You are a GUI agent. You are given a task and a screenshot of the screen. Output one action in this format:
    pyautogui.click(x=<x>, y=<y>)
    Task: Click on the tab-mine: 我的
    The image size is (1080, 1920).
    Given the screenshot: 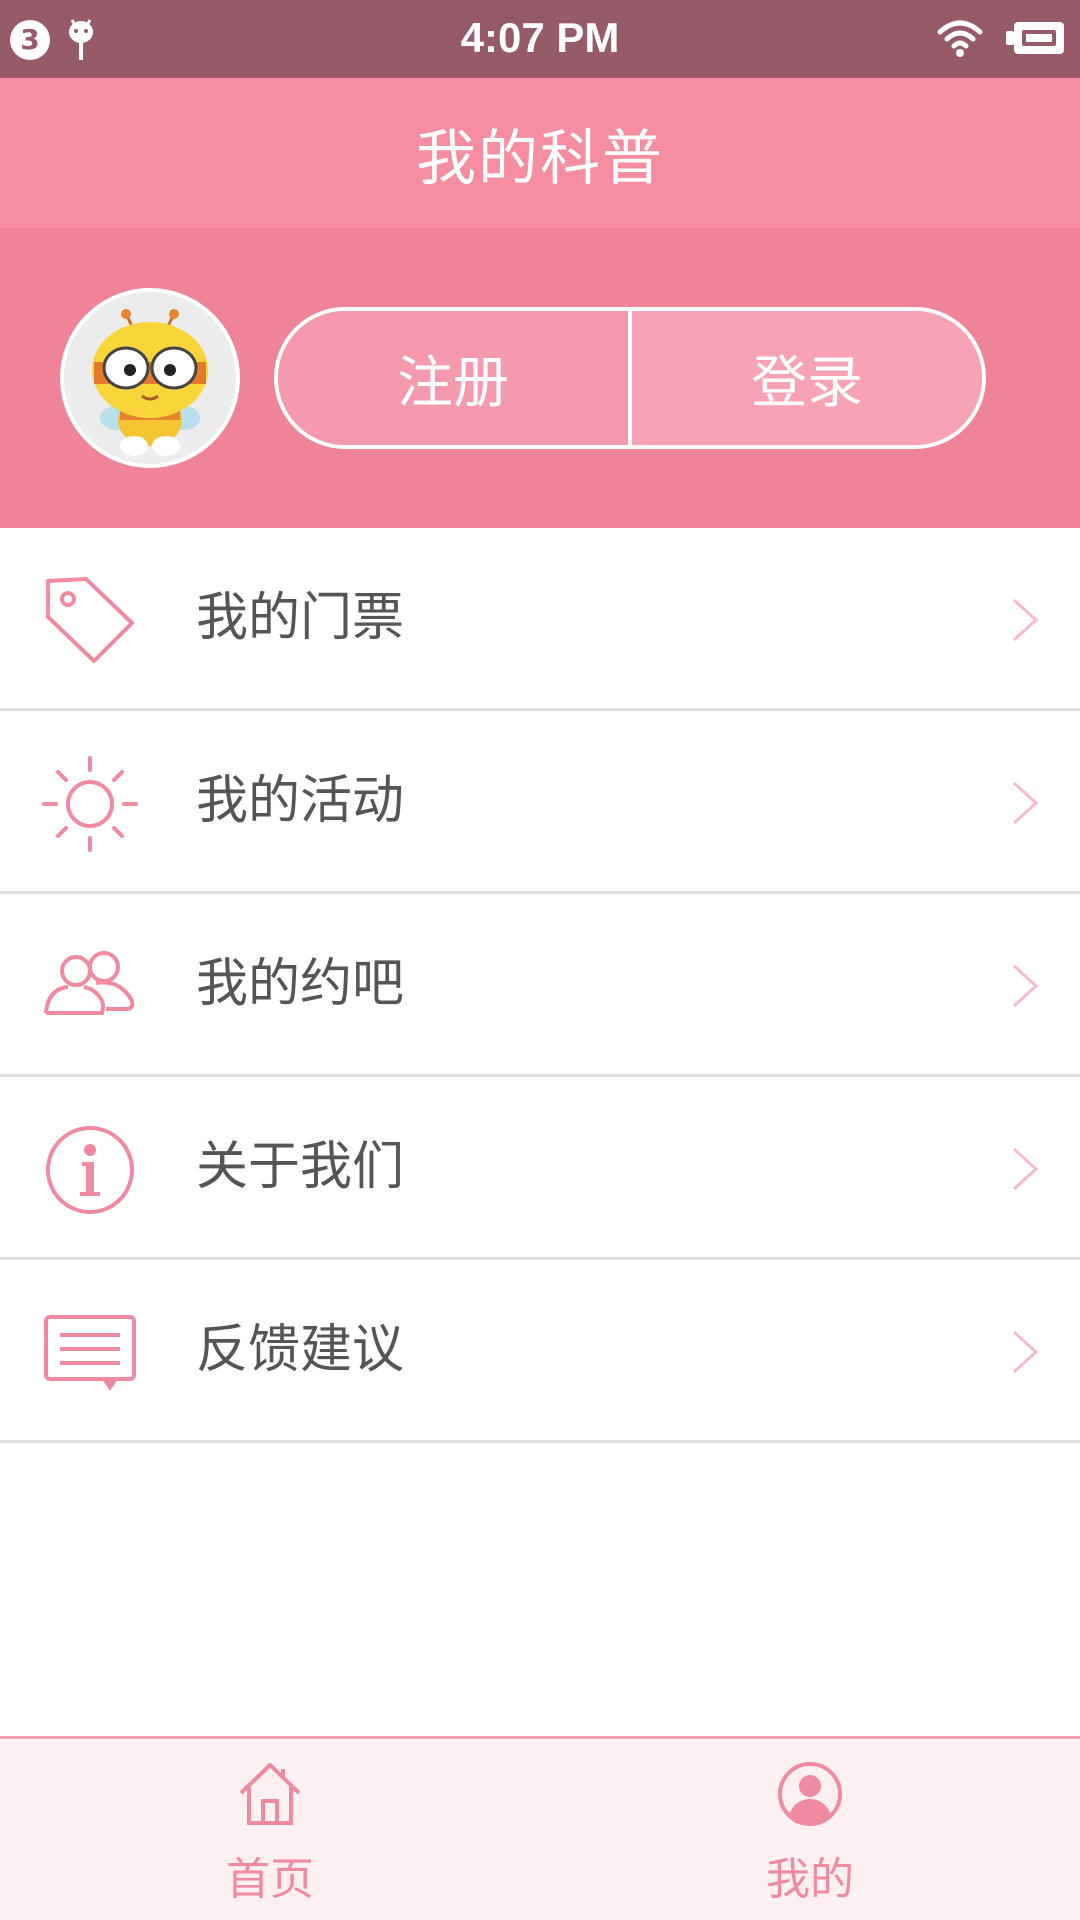 What is the action you would take?
    pyautogui.click(x=810, y=1829)
    